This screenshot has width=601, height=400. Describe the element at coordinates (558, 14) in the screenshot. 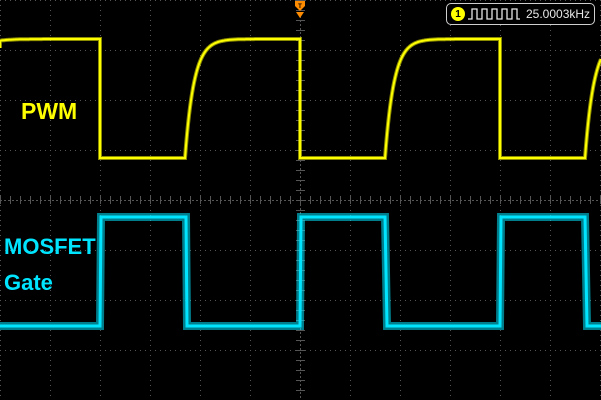

I see `frequency-value: 25.0003kHz` at that location.